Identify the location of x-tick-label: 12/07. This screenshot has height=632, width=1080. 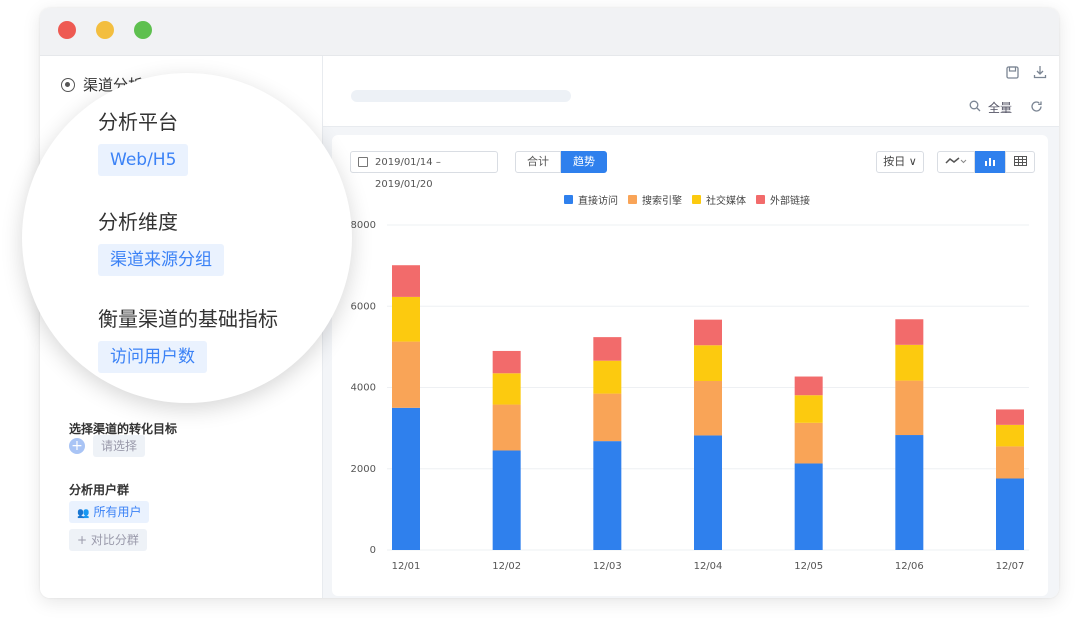
(1010, 566).